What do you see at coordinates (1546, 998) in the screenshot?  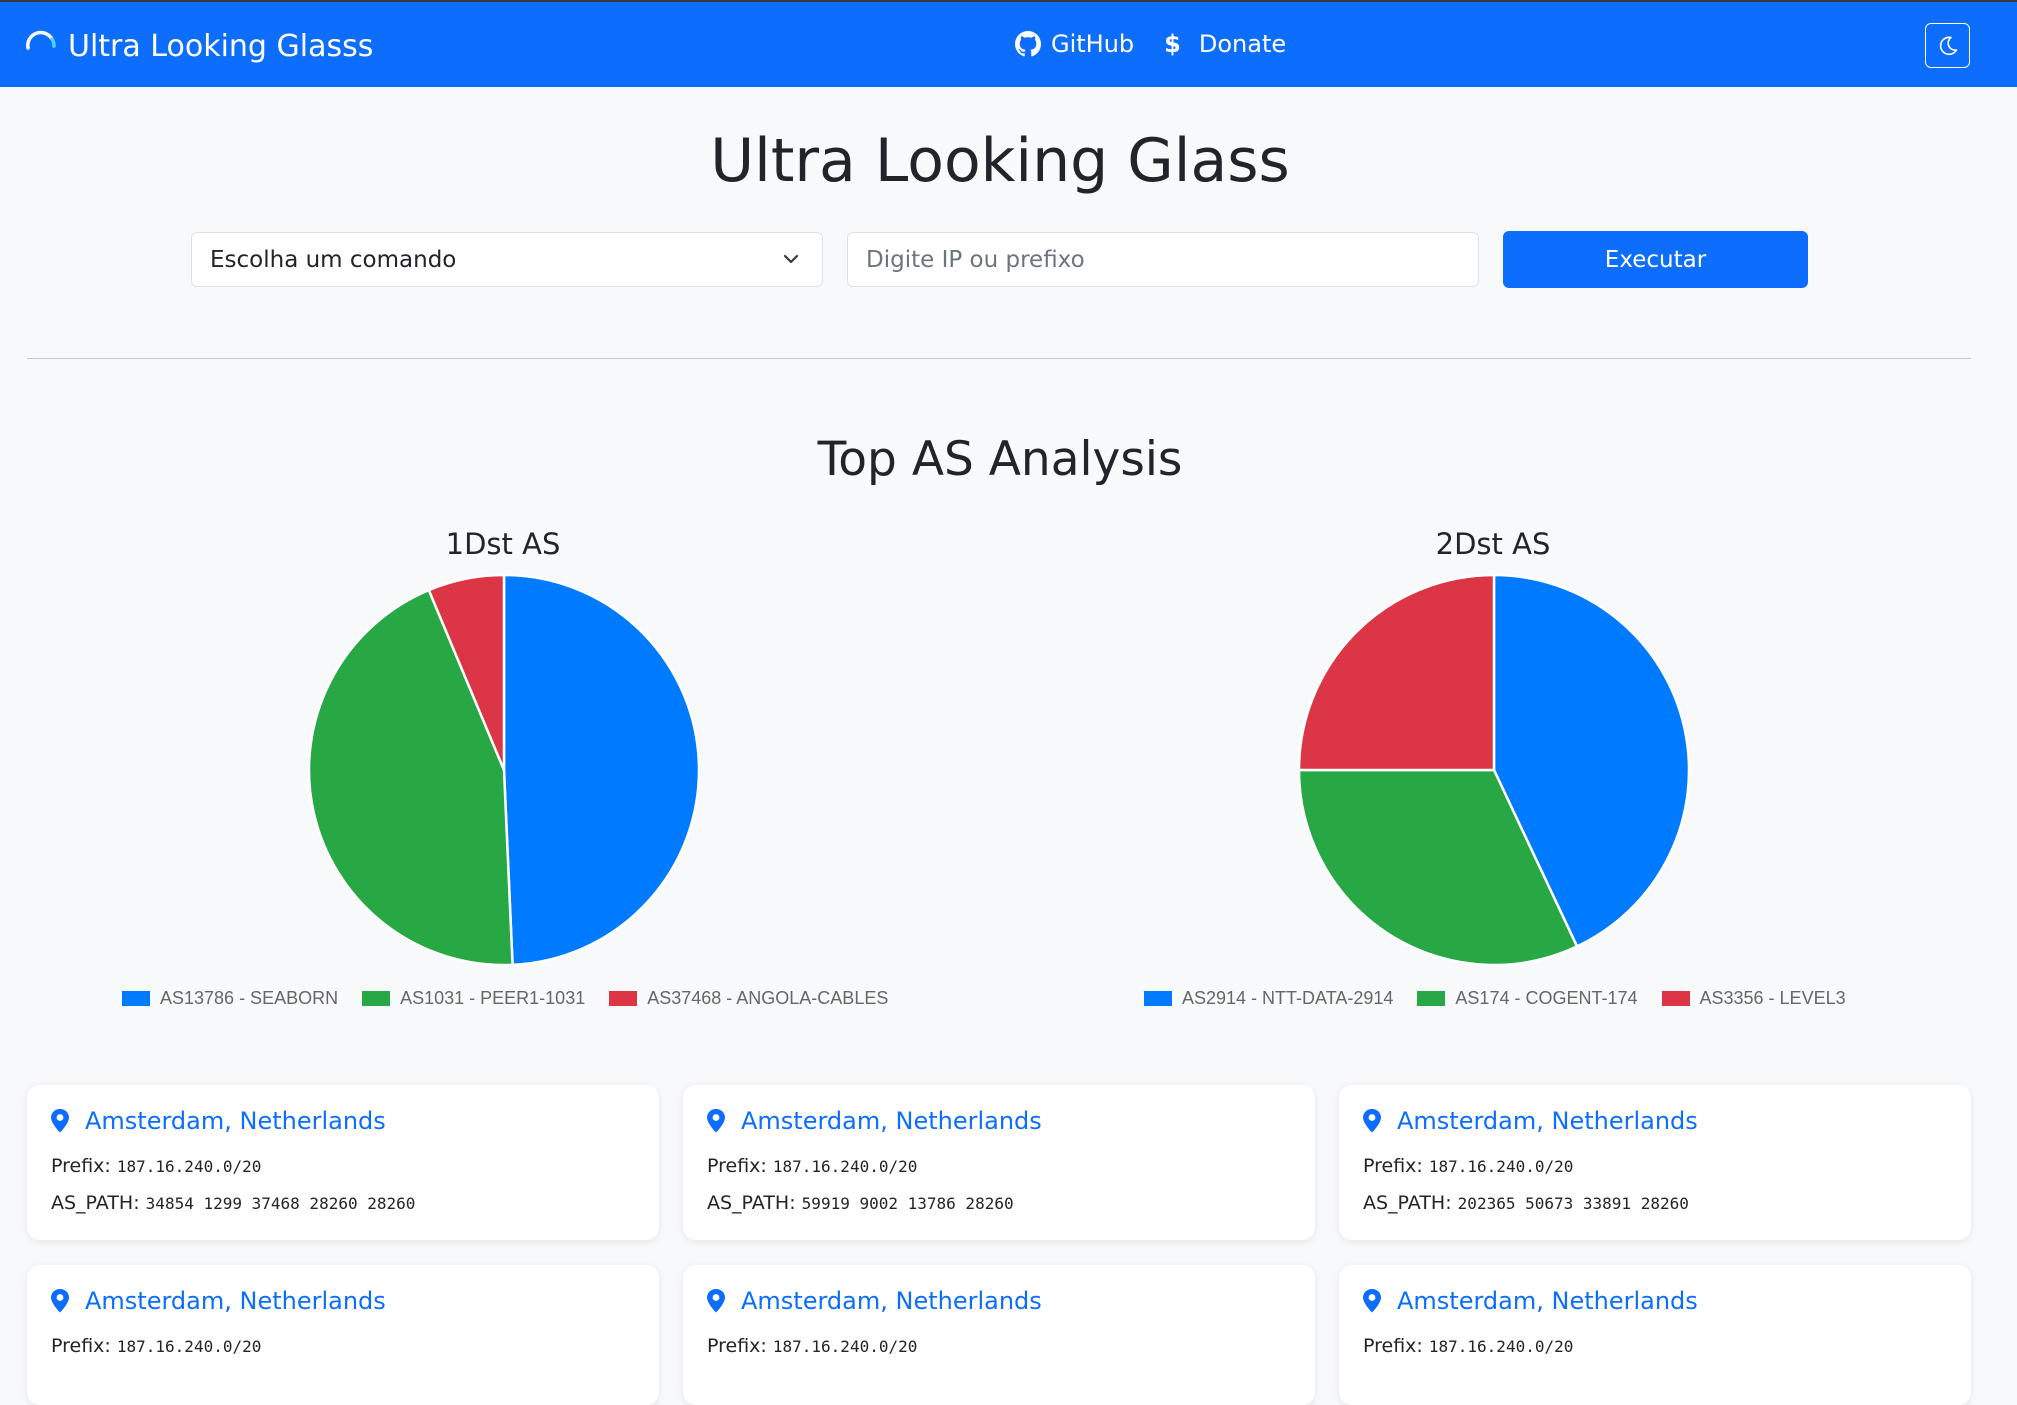 I see `legend-label: AS174 - COGENT-174` at bounding box center [1546, 998].